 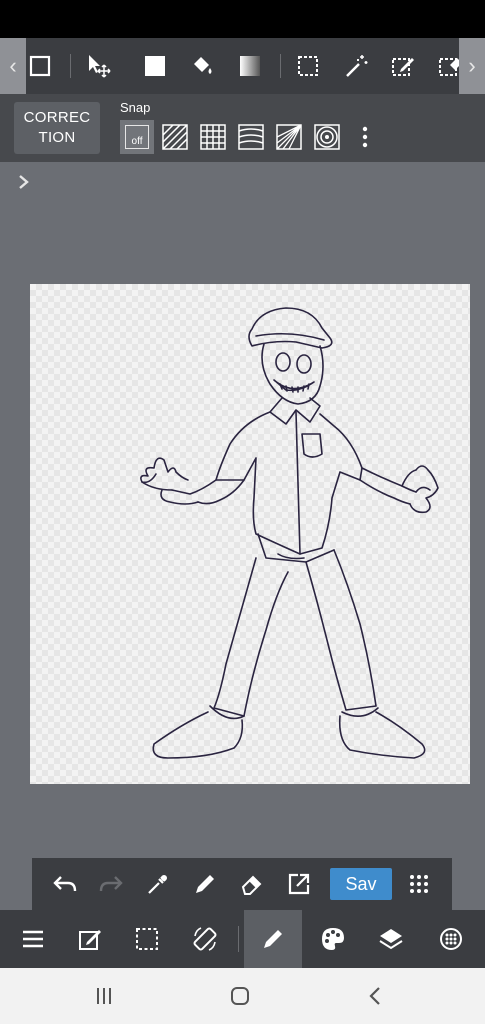 What do you see at coordinates (175, 137) in the screenshot?
I see `parallel-snap-icon` at bounding box center [175, 137].